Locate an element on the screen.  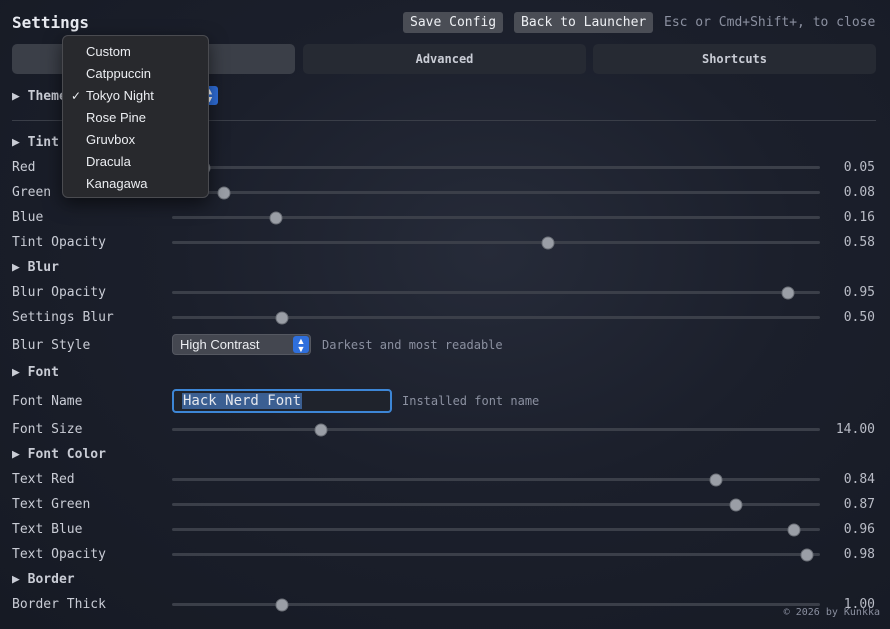
theme-option-gruvbox: Gruvbox is located at coordinates (135, 140).